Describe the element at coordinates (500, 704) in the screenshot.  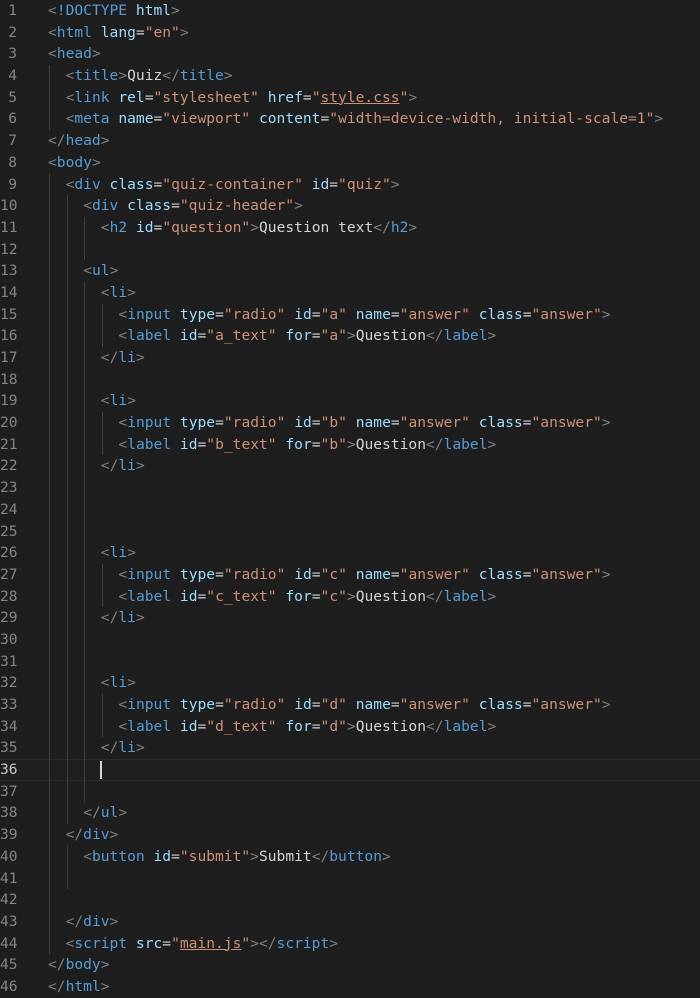
I see `token-attribute-name: class` at that location.